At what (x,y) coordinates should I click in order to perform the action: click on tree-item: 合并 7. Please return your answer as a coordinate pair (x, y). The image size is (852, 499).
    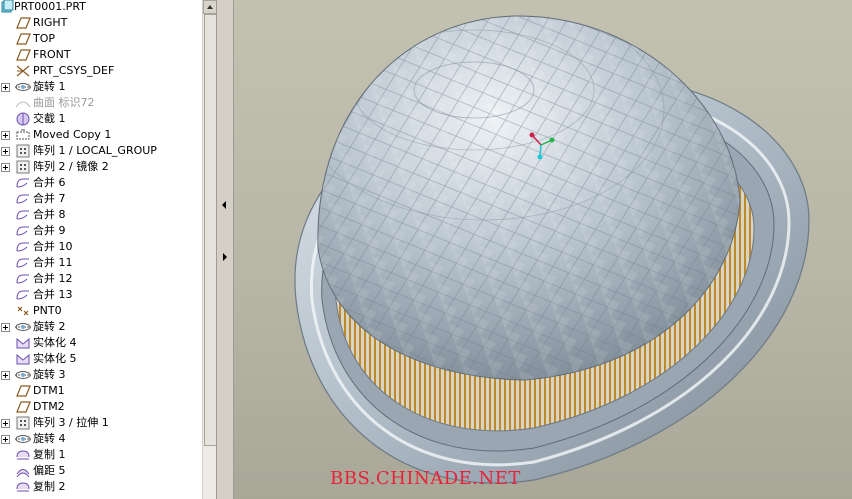
    Looking at the image, I should click on (101, 199).